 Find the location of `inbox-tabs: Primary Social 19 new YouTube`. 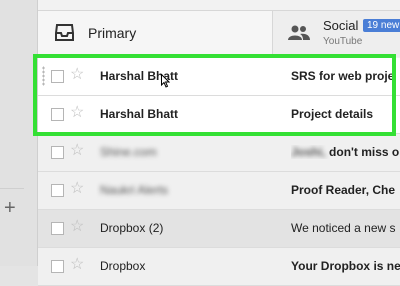

inbox-tabs: Primary Social 19 new YouTube is located at coordinates (219, 33).